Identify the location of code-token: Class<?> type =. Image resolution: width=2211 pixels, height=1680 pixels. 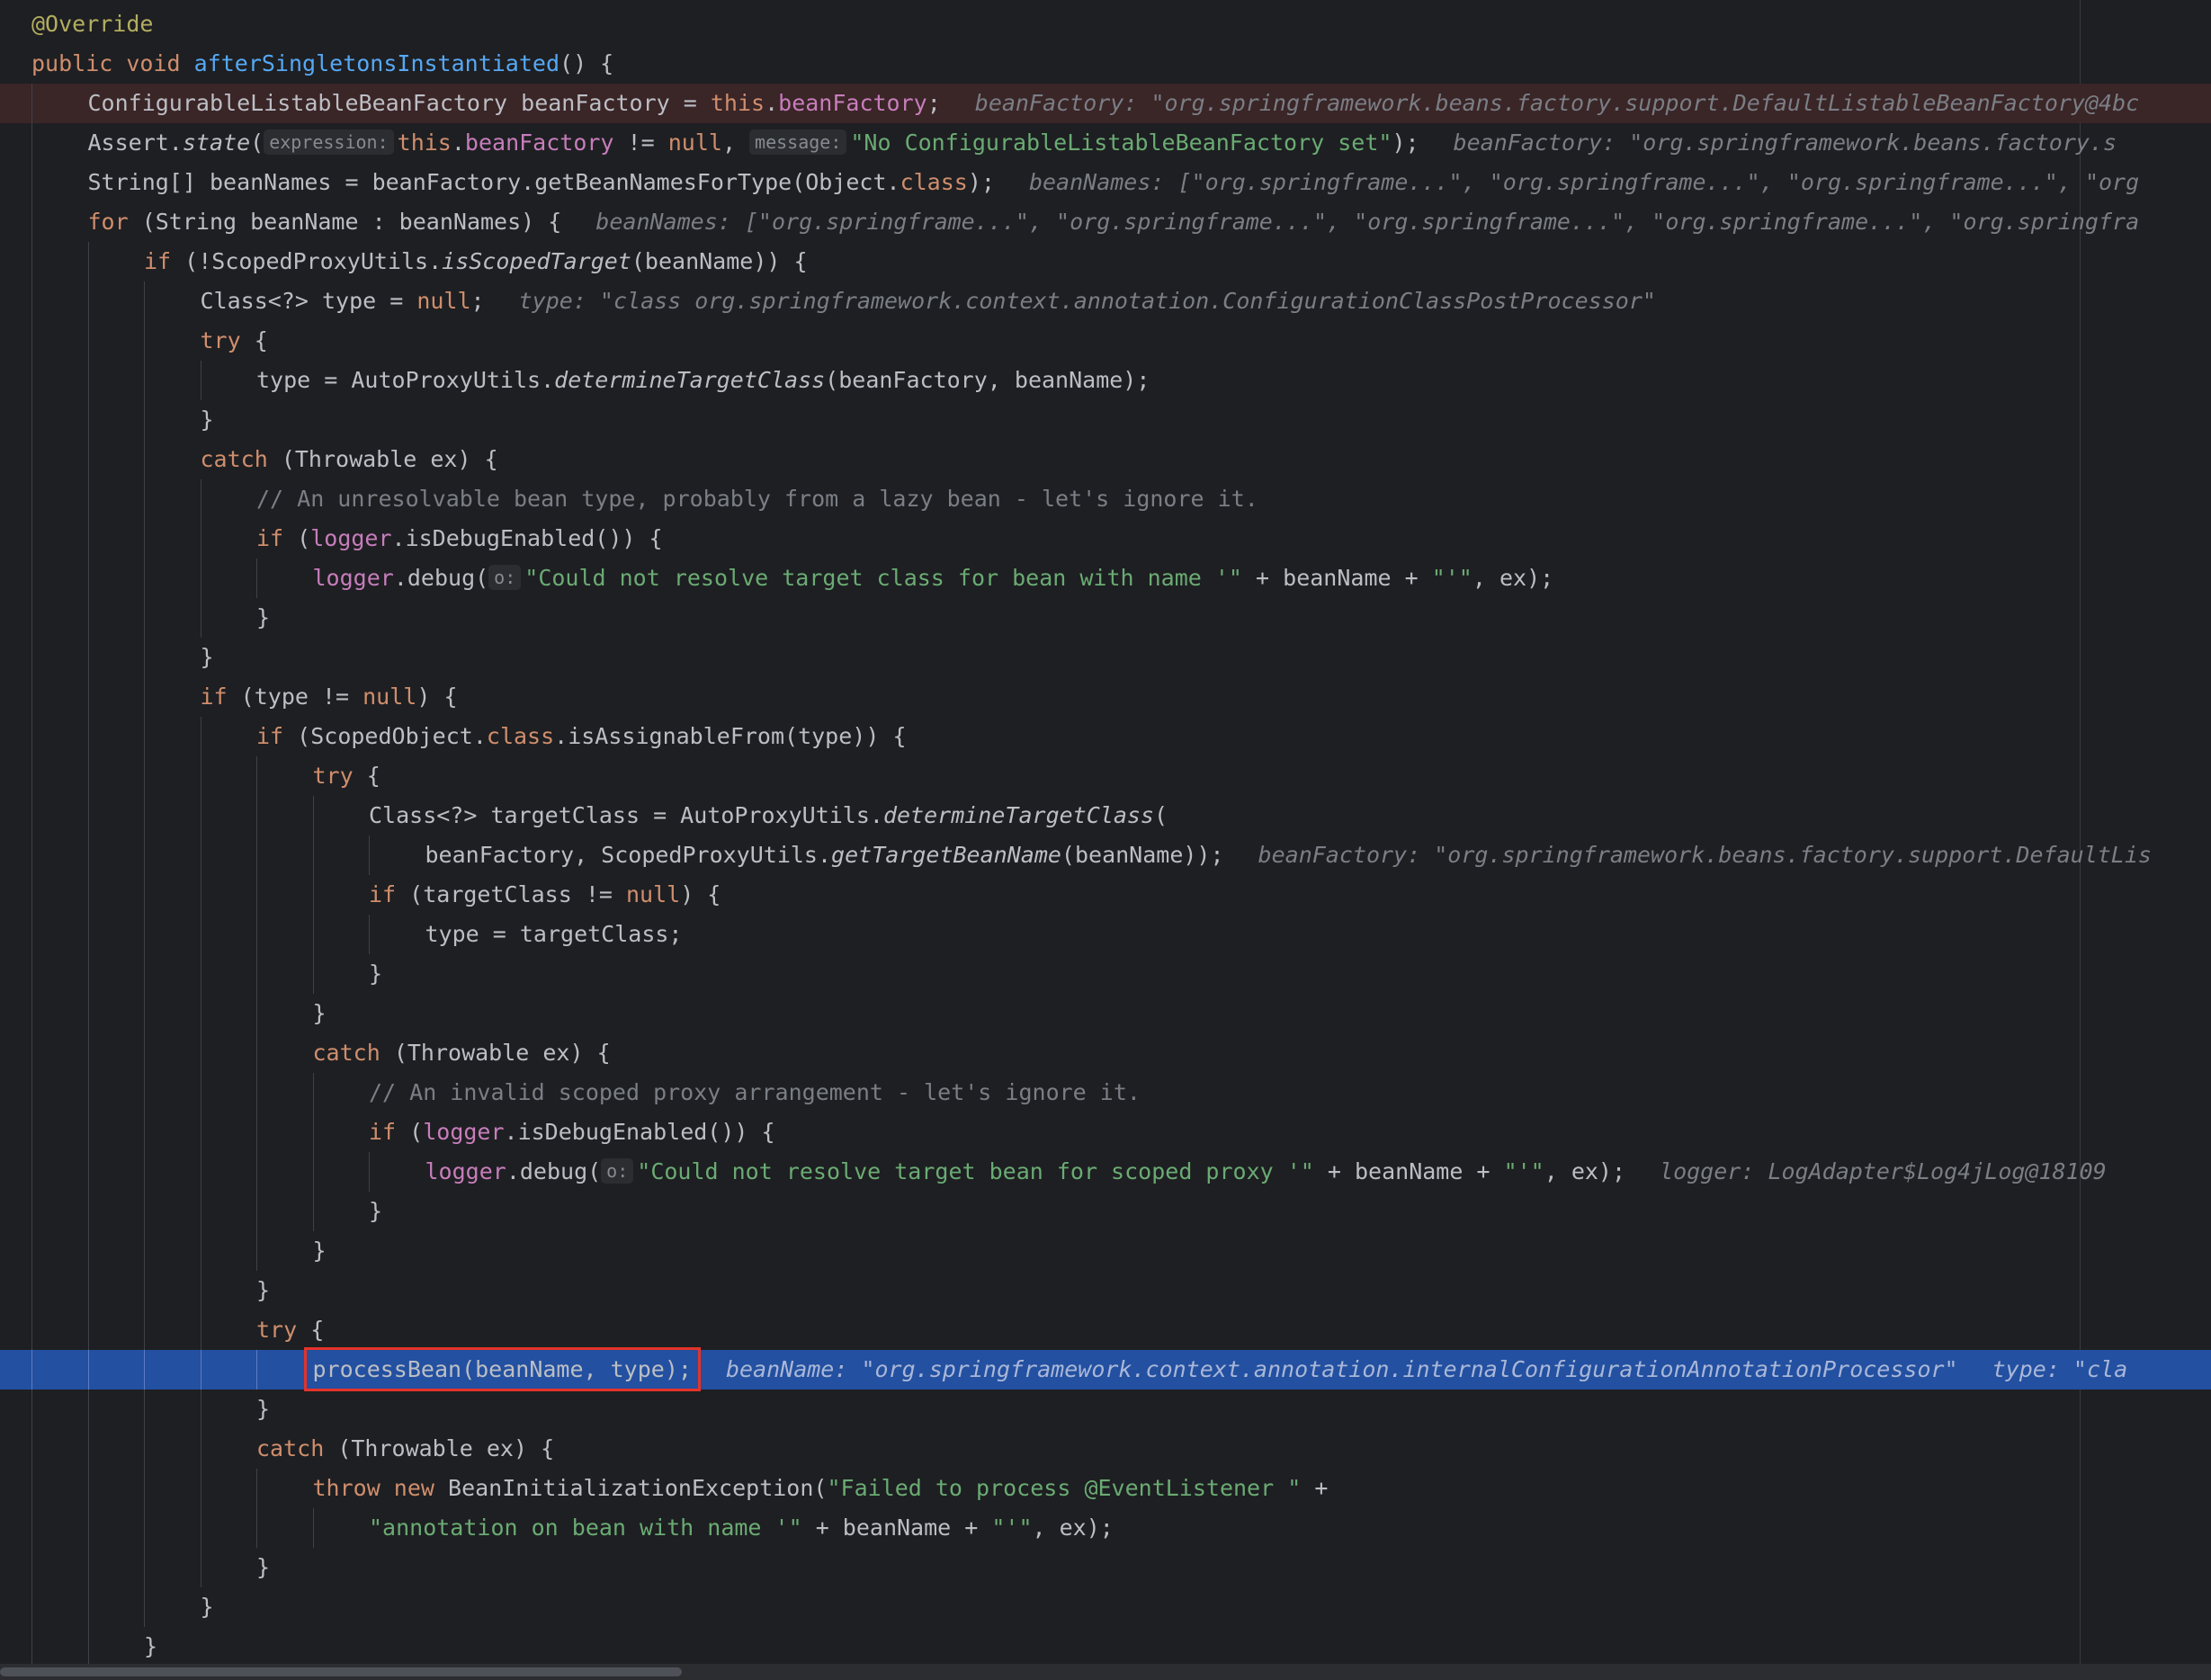
(308, 301).